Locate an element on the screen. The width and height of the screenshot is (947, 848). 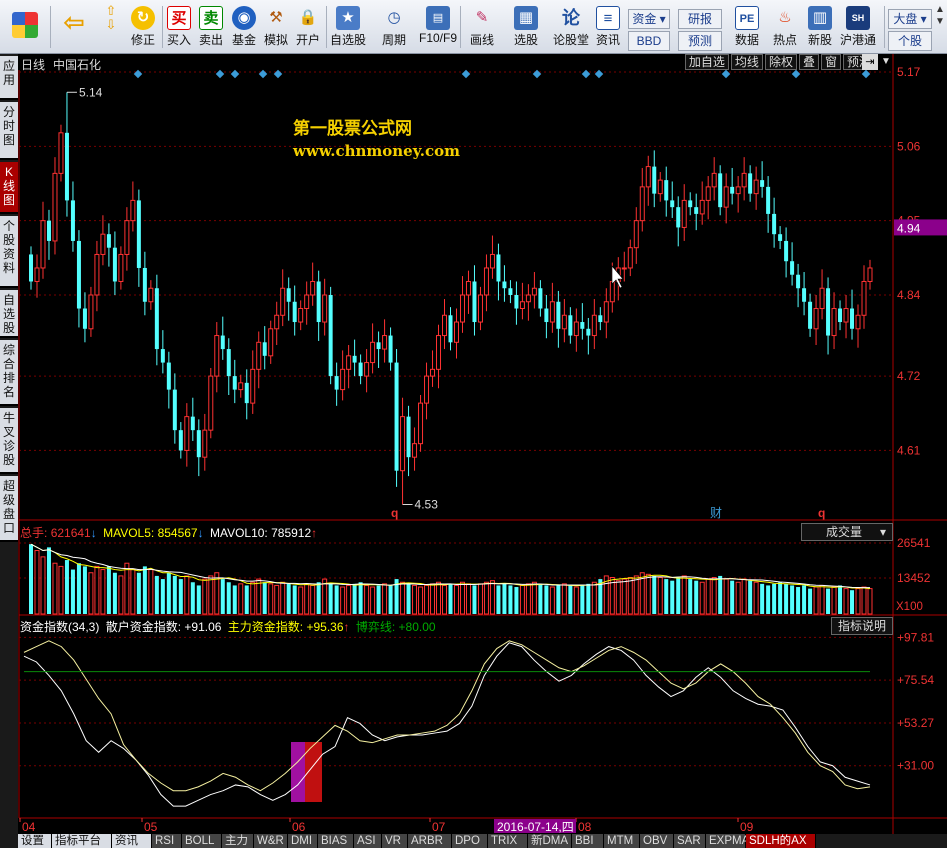
ex-rights-button: 除权 is located at coordinates (780, 62).